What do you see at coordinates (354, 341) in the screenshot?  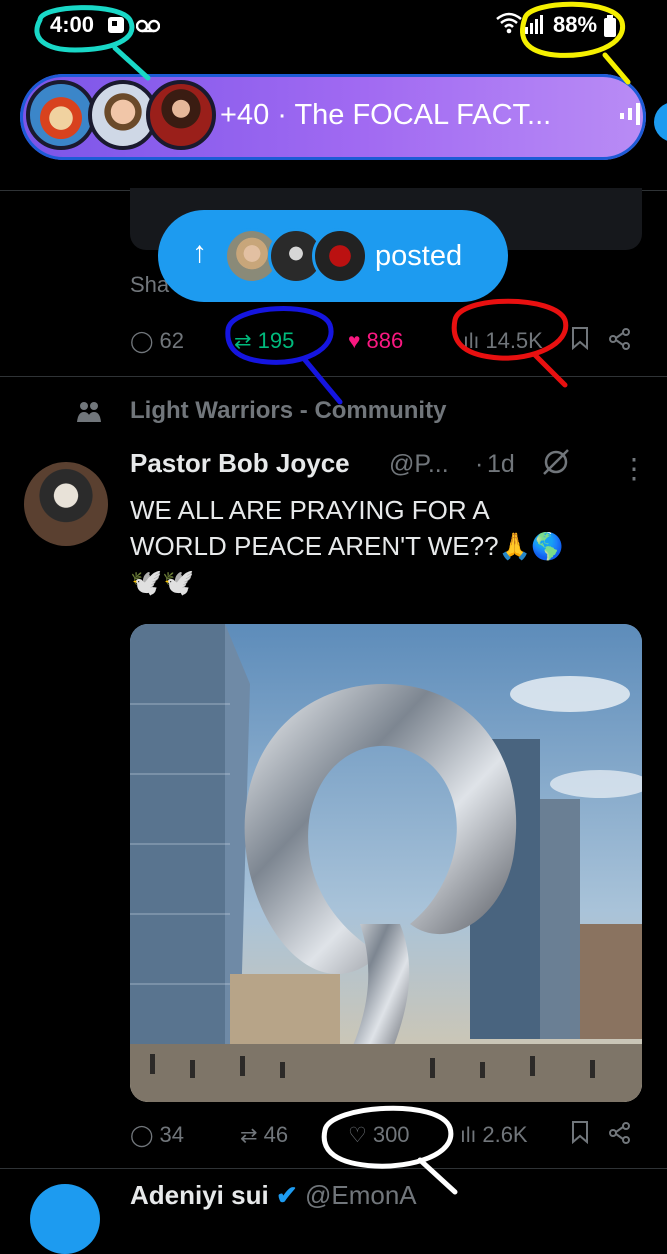 I see `heart-icon: ♥` at bounding box center [354, 341].